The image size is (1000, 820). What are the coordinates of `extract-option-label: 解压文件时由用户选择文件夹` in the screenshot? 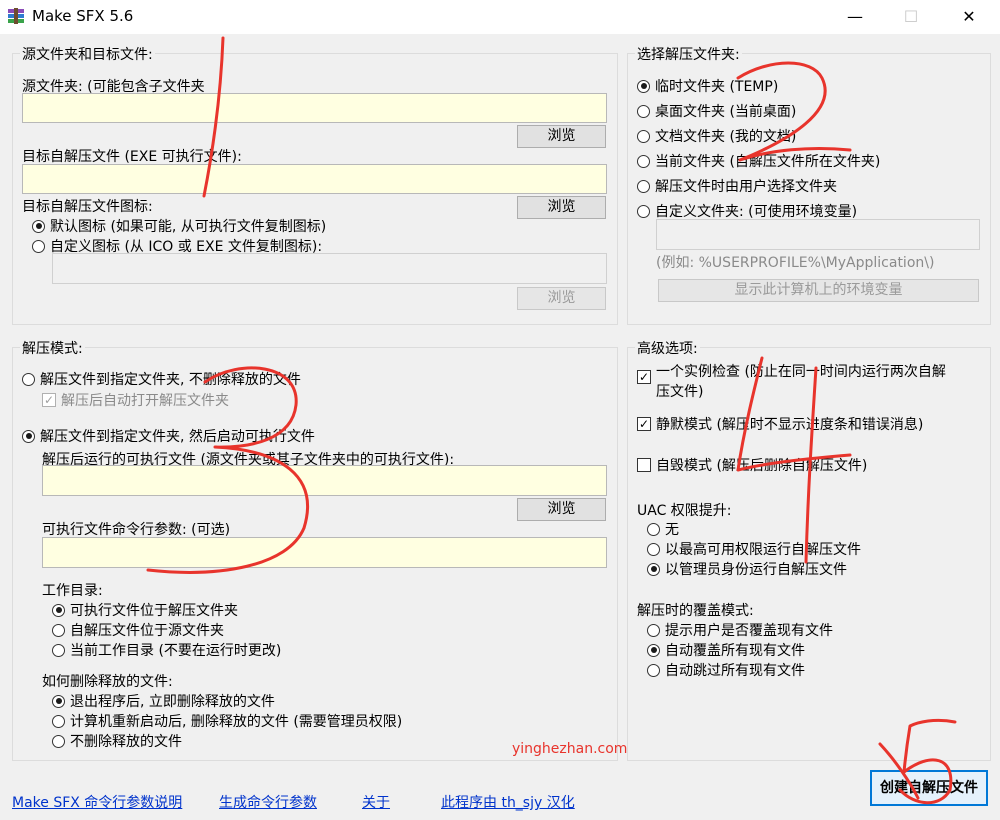 It's located at (746, 187).